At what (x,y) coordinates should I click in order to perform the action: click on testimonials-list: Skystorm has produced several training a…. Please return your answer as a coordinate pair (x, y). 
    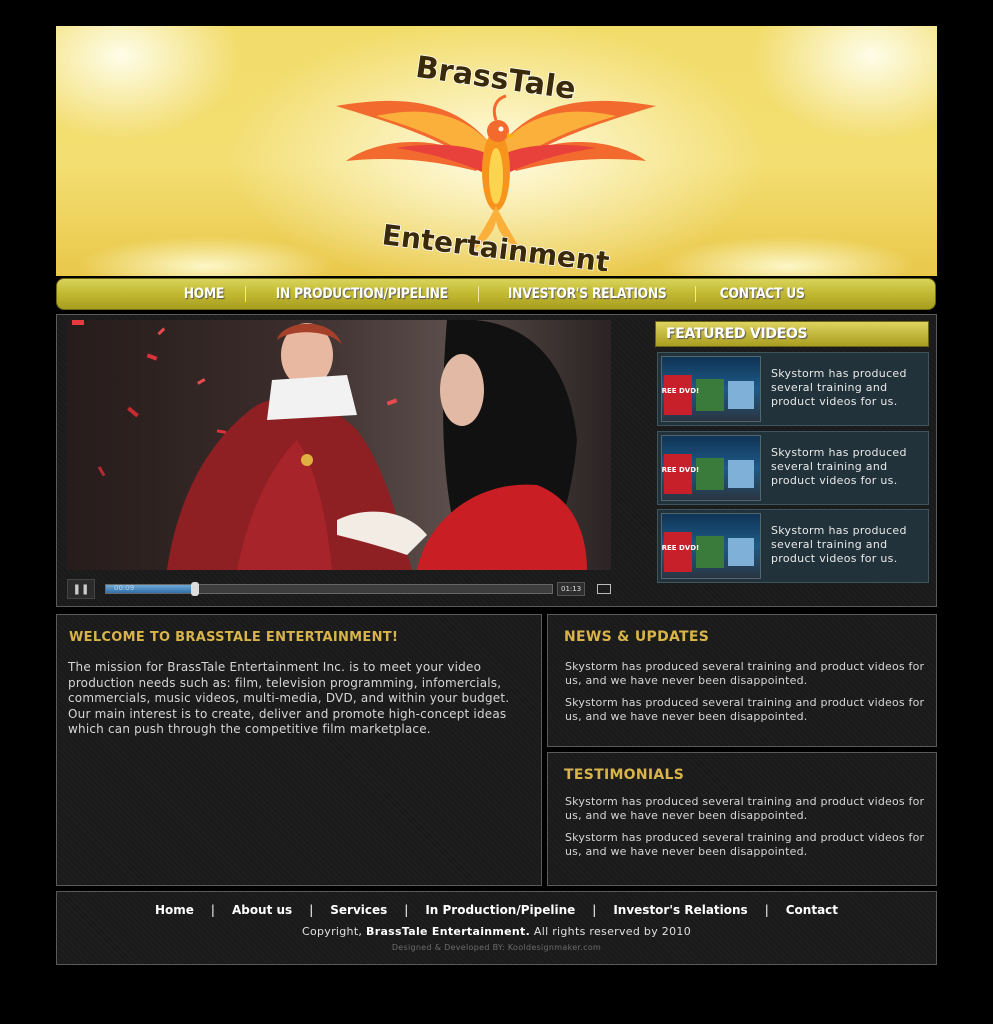
    Looking at the image, I should click on (746, 831).